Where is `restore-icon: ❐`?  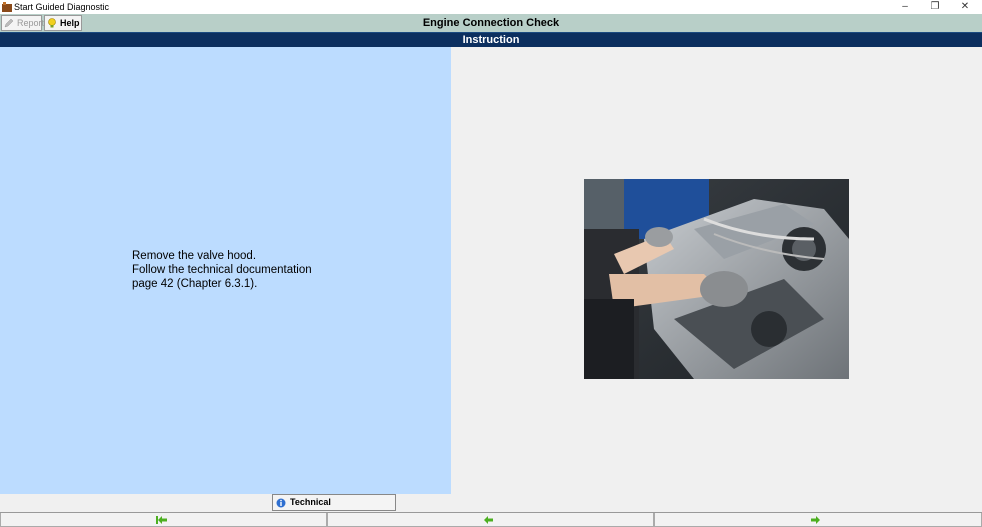 restore-icon: ❐ is located at coordinates (935, 7).